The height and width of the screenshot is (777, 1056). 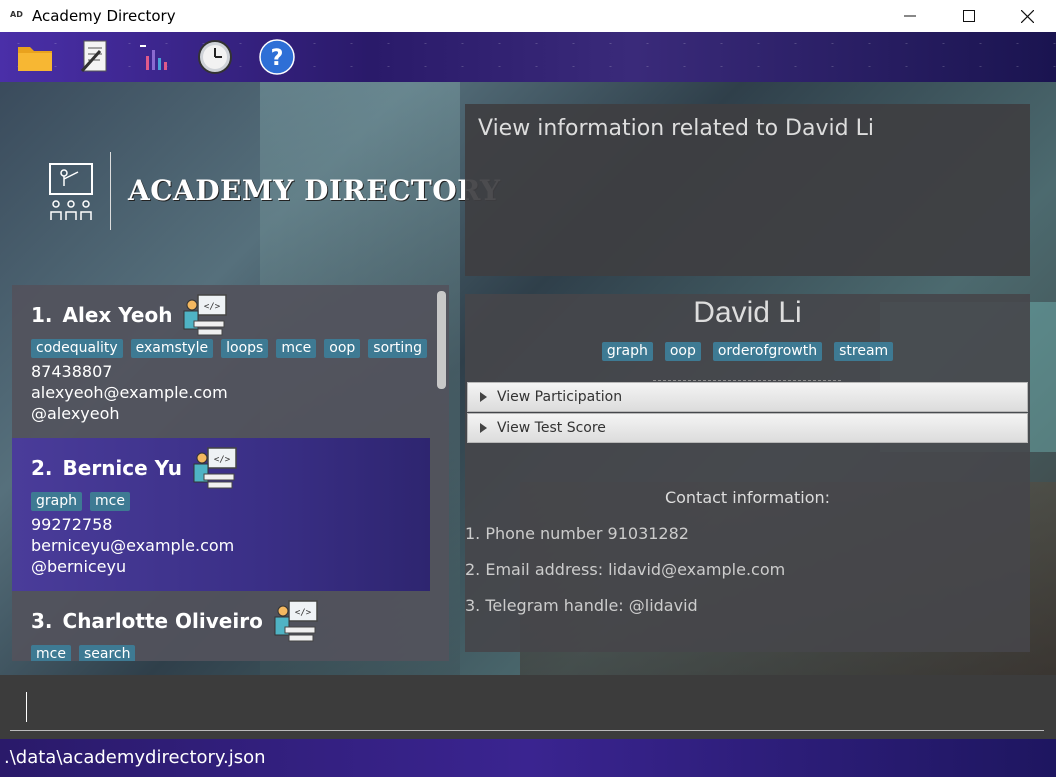 I want to click on minimize-icon, so click(x=910, y=16).